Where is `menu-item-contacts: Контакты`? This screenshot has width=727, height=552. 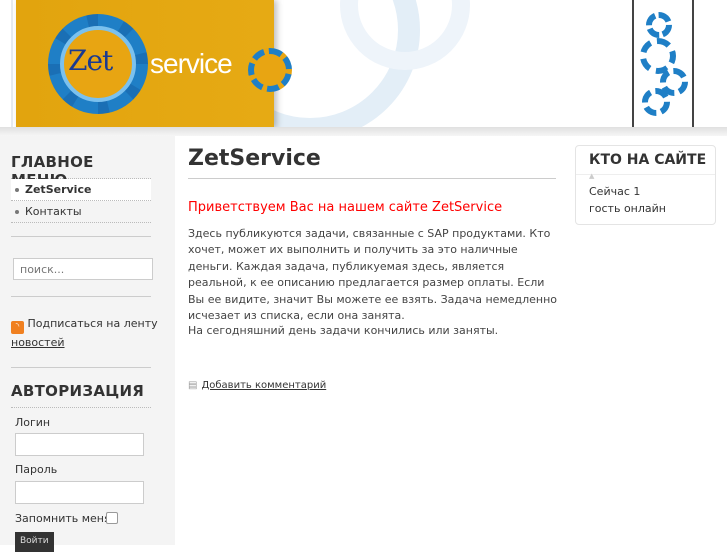
menu-item-contacts: Контакты is located at coordinates (81, 212).